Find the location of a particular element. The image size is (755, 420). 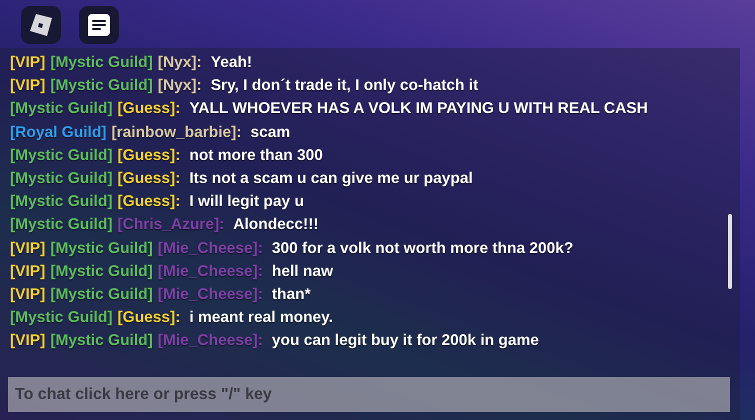

player-name: [Chris_Azure]: is located at coordinates (170, 225).